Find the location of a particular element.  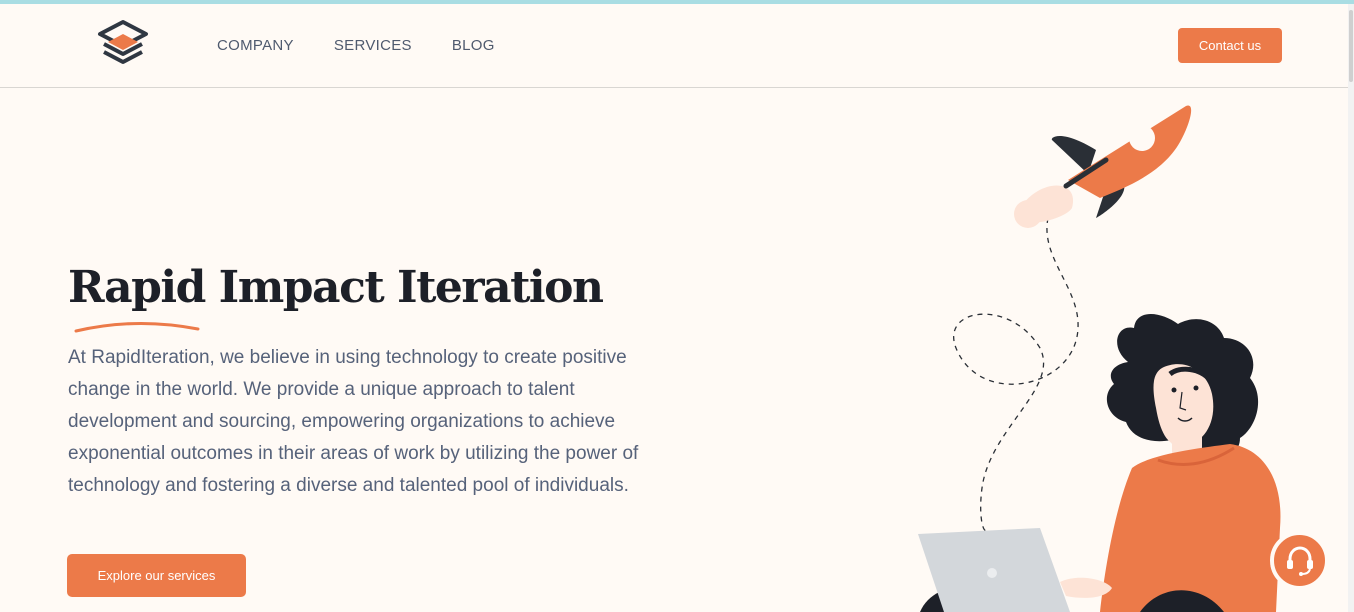

main-nav: COMPANY SERVICES BLOG is located at coordinates (376, 45).